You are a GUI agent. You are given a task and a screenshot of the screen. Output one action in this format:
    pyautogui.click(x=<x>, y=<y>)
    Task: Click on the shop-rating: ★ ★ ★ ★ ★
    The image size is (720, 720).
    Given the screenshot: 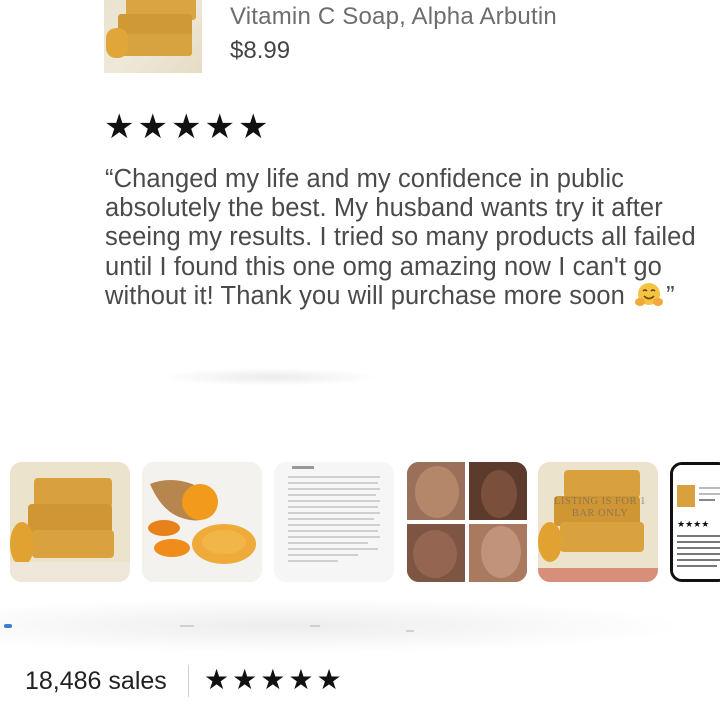 What is the action you would take?
    pyautogui.click(x=273, y=680)
    